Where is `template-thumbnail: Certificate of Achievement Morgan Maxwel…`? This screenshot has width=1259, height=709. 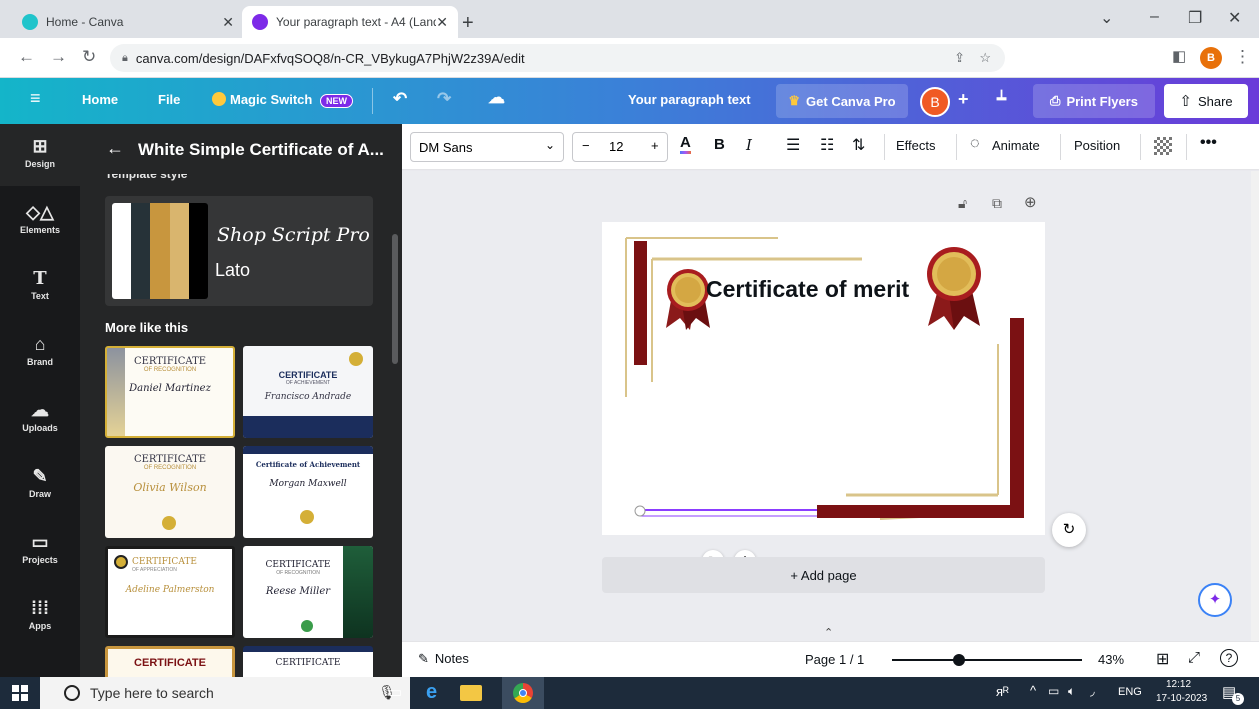 template-thumbnail: Certificate of Achievement Morgan Maxwel… is located at coordinates (308, 492).